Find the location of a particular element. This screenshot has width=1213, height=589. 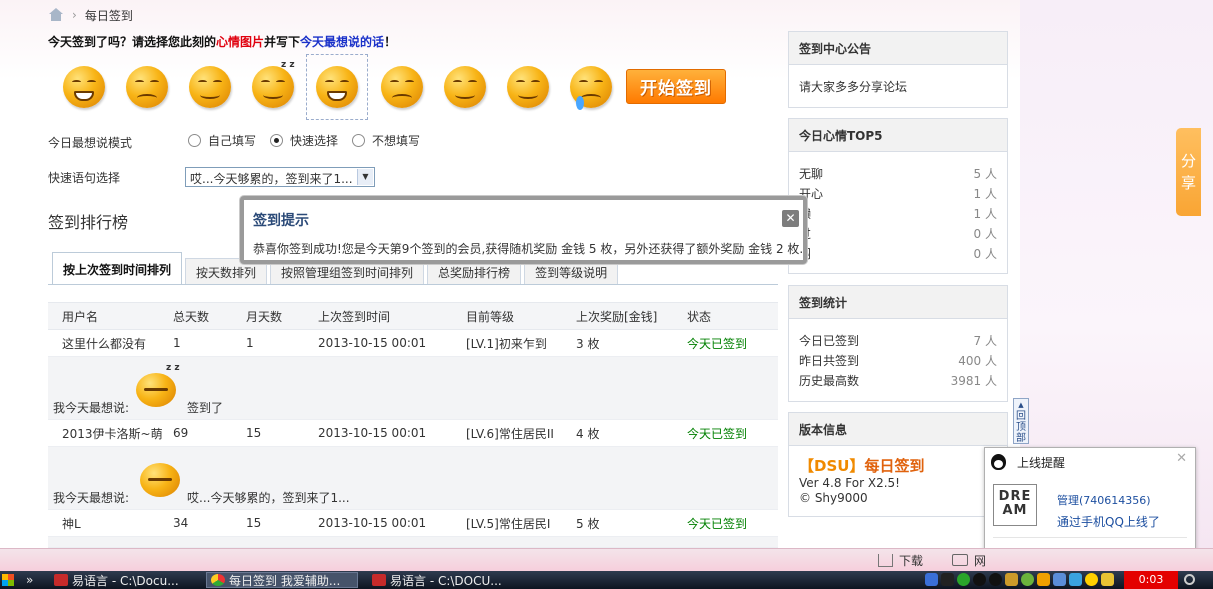

checkin-stats-panel: 签到统计 今日已签到 7 人 昨日共签到 400 人 历史最高数 3981 人 is located at coordinates (898, 343).